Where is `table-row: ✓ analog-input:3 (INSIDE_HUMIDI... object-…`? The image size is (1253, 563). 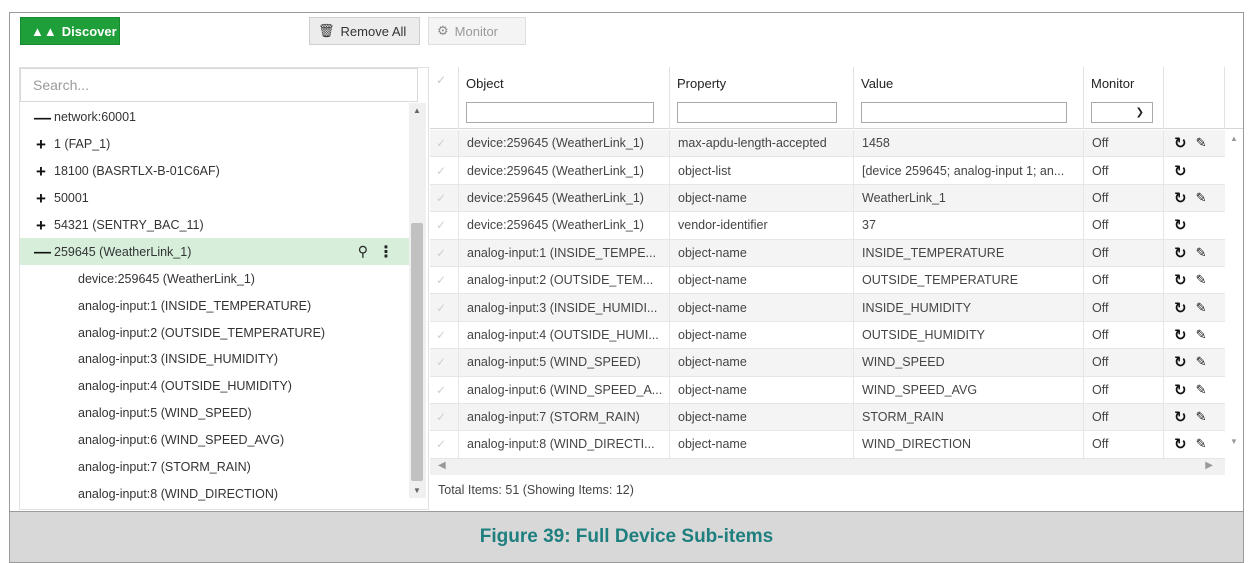
table-row: ✓ analog-input:3 (INSIDE_HUMIDI... object-… is located at coordinates (827, 308).